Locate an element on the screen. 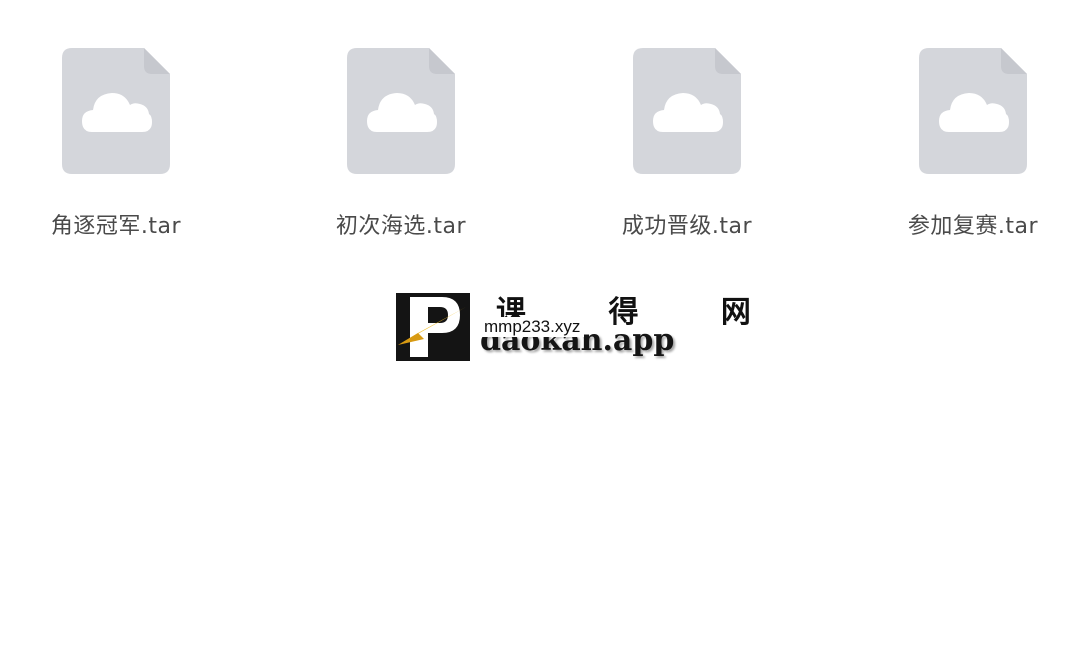 The width and height of the screenshot is (1080, 654). file-item-2: 初次海选.tar is located at coordinates (401, 151).